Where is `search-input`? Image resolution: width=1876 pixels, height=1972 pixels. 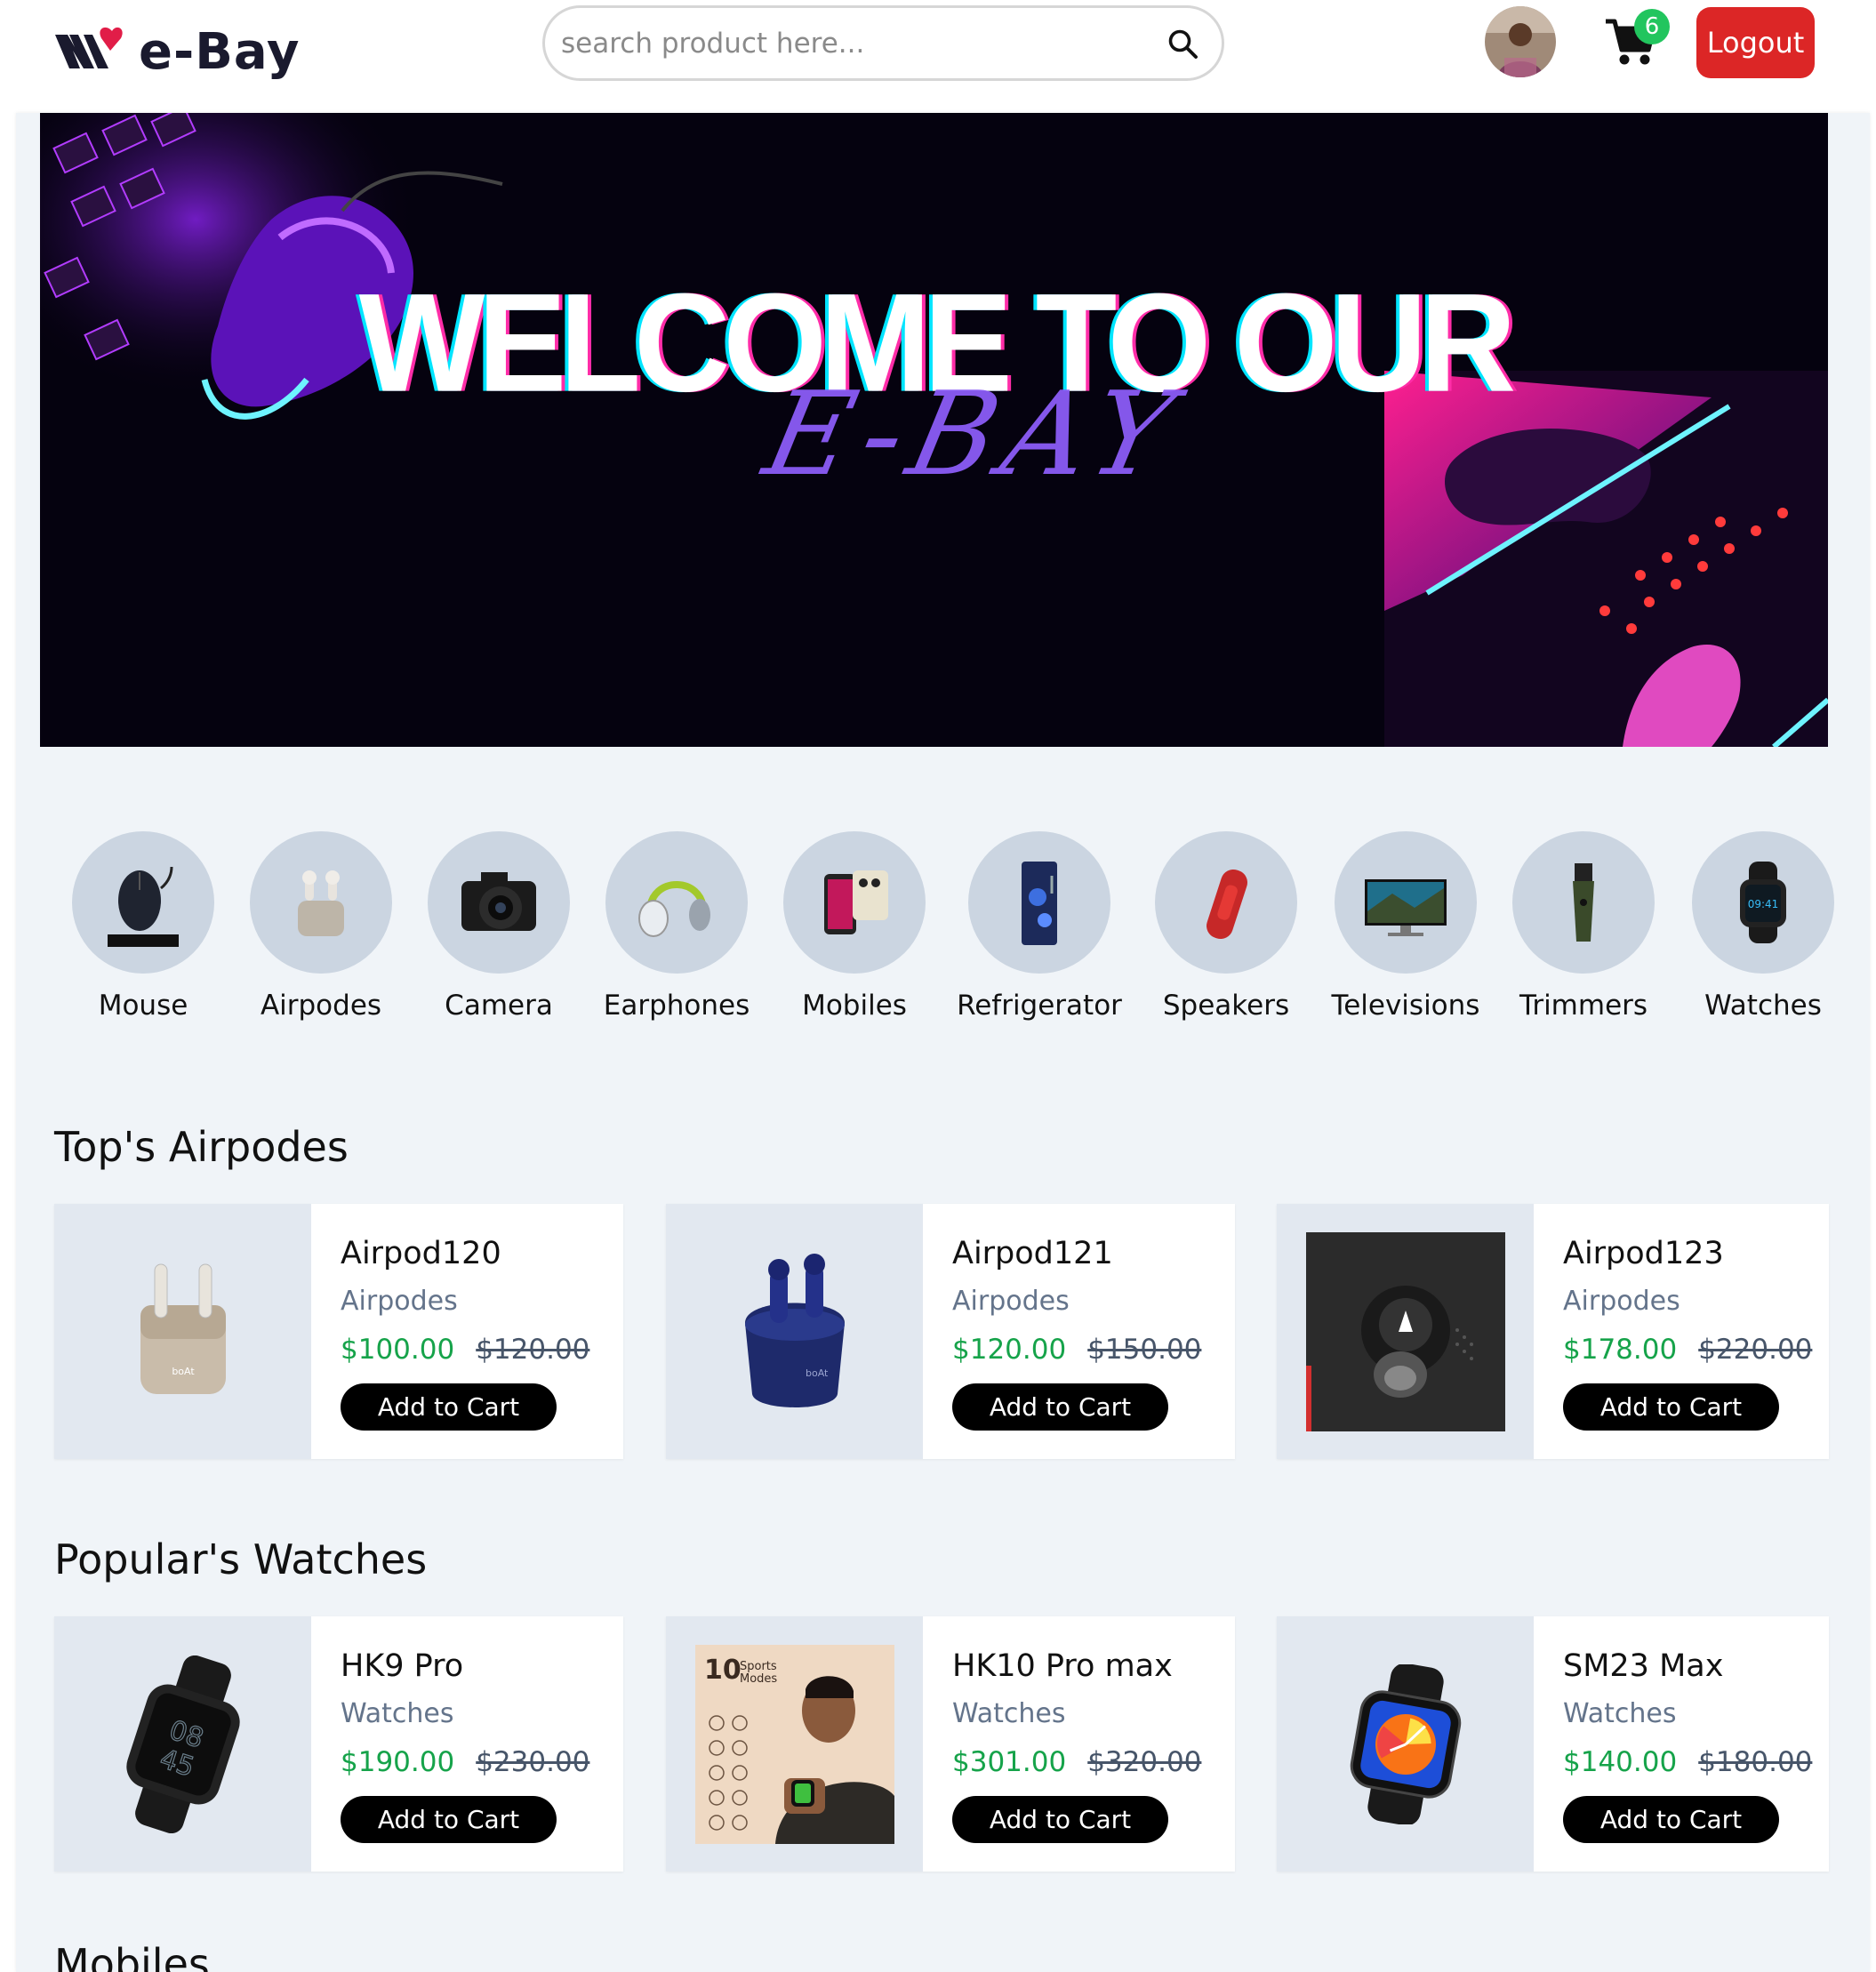
search-input is located at coordinates (862, 43).